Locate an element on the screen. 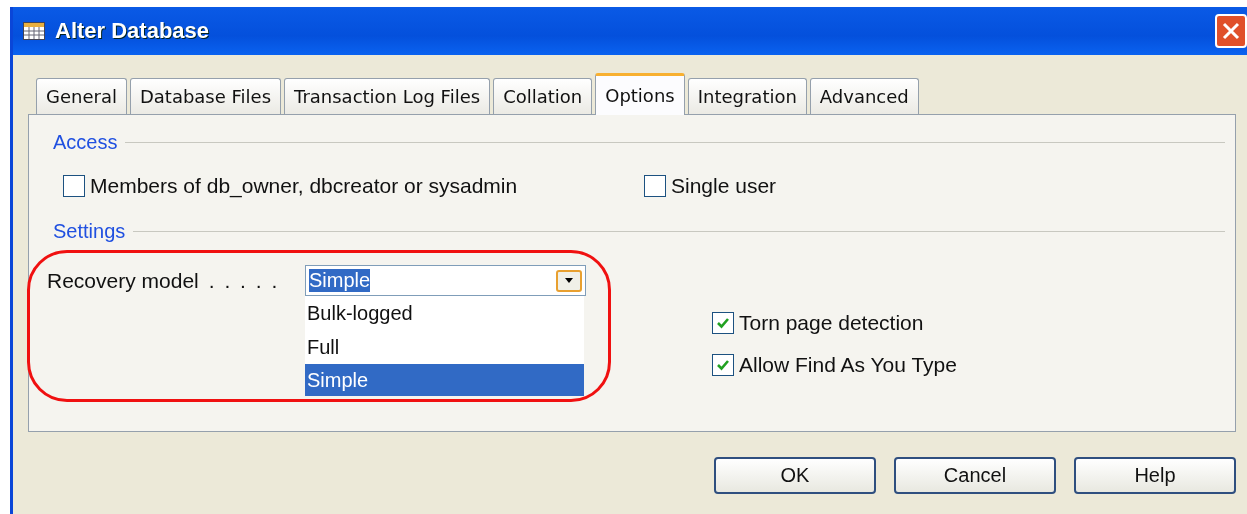 This screenshot has width=1247, height=514. tab: Advanced is located at coordinates (864, 96).